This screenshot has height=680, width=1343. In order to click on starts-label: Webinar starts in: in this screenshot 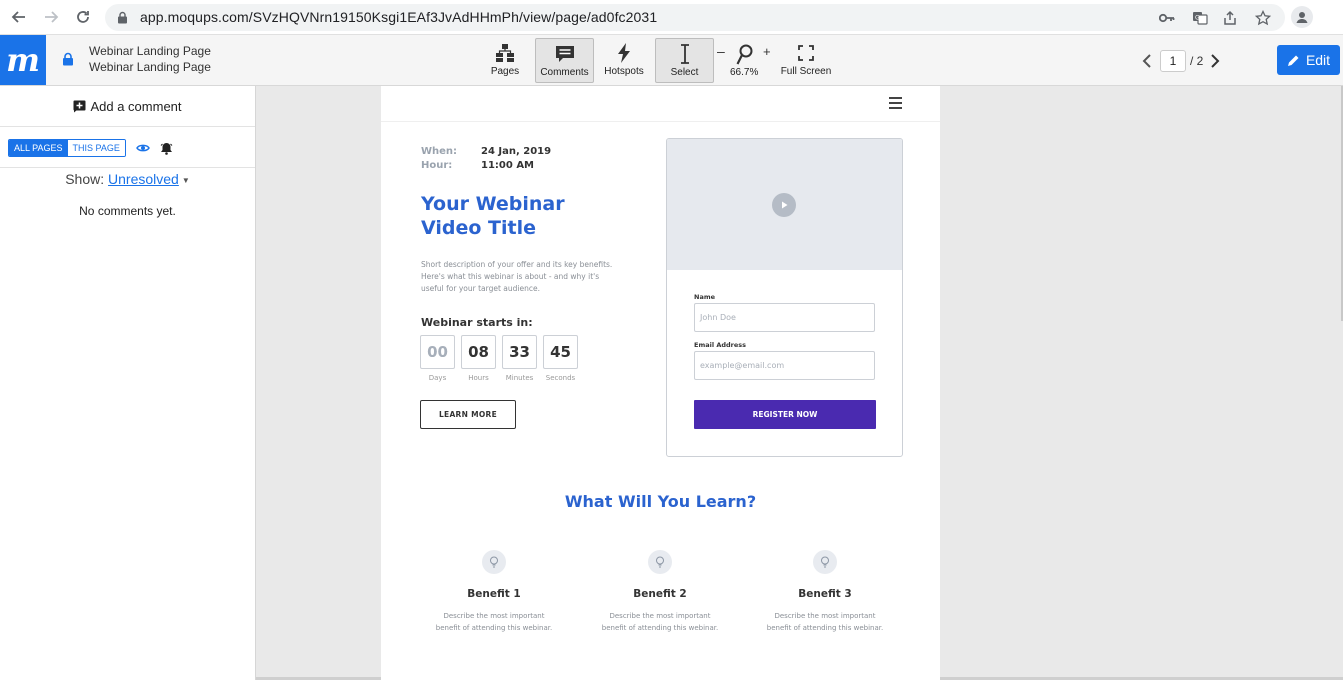, I will do `click(477, 322)`.